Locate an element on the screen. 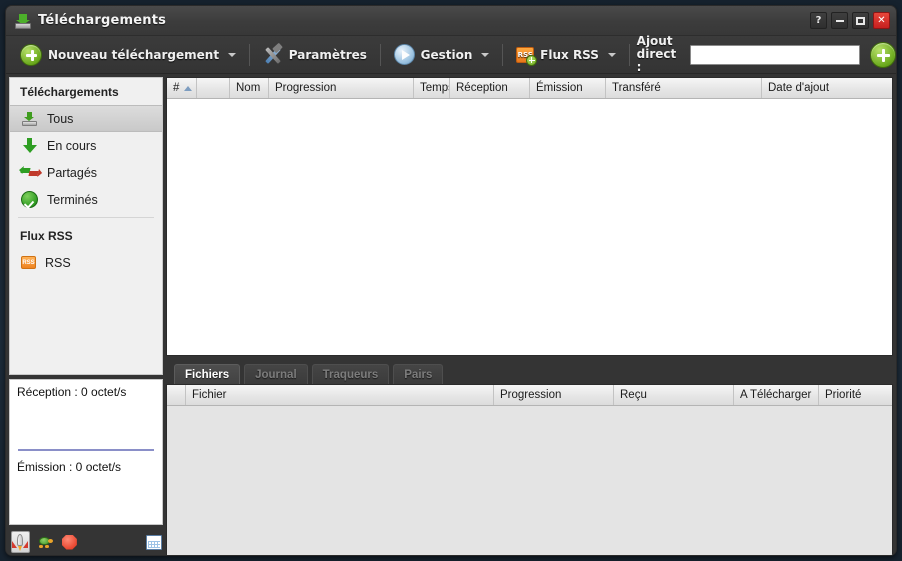 This screenshot has width=902, height=561. sidebar-heading-downloads: Téléchargements is located at coordinates (69, 92).